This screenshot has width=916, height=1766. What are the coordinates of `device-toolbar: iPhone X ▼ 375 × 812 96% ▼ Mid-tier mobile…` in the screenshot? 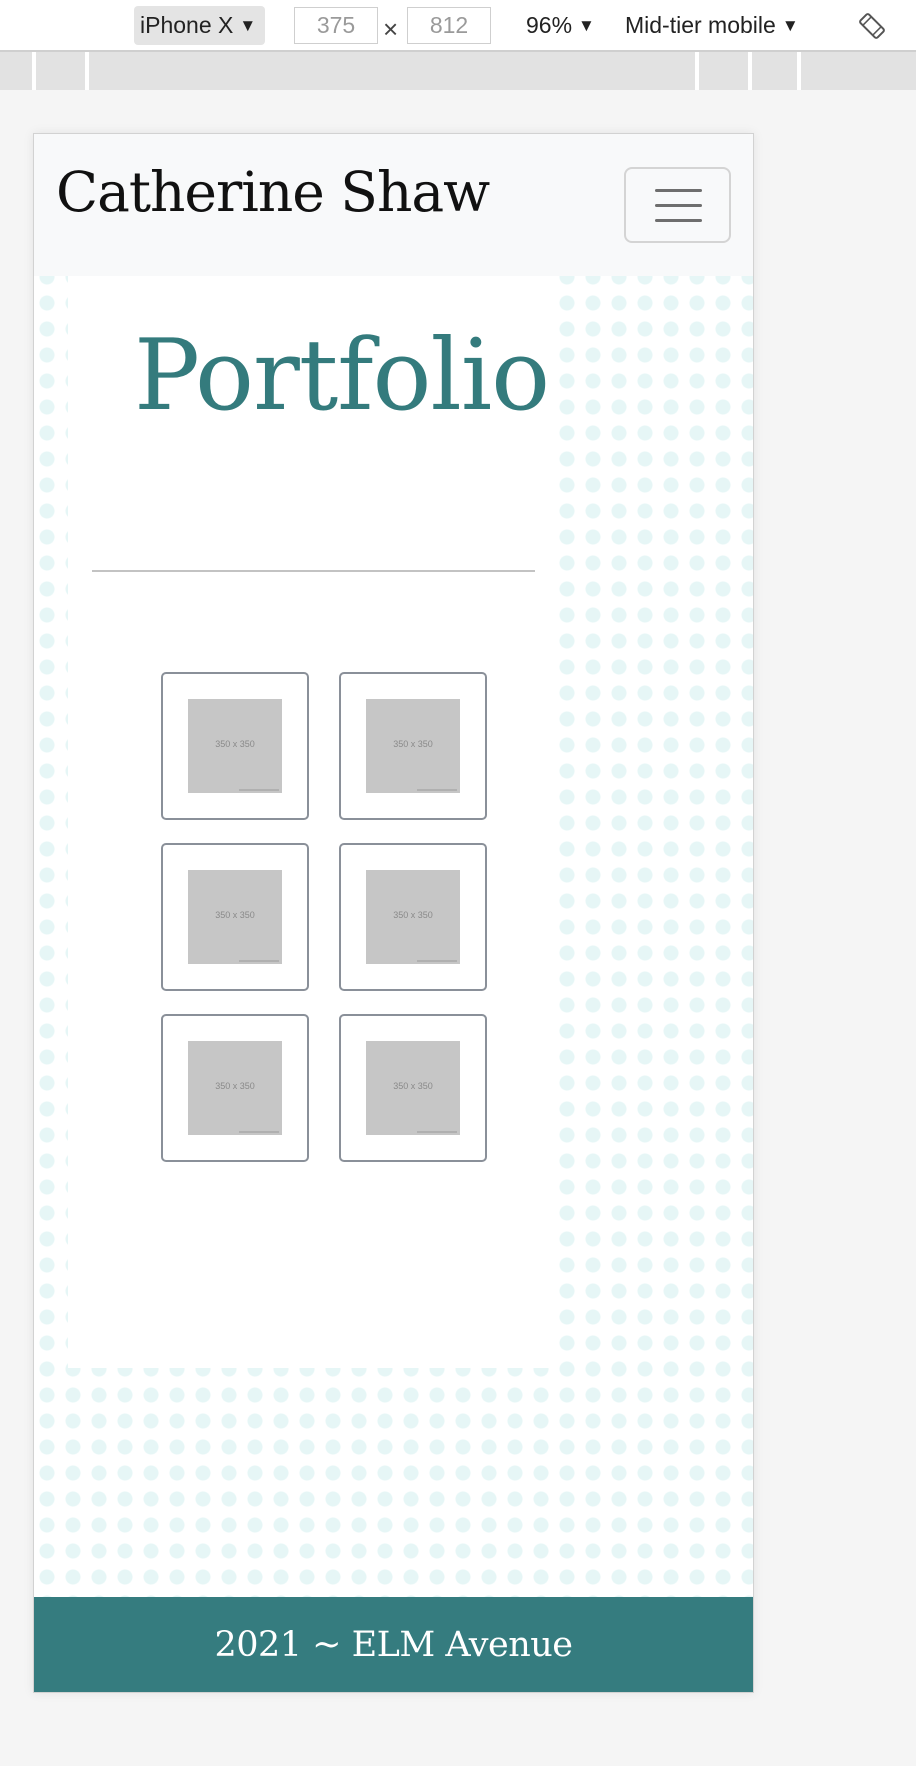 It's located at (458, 26).